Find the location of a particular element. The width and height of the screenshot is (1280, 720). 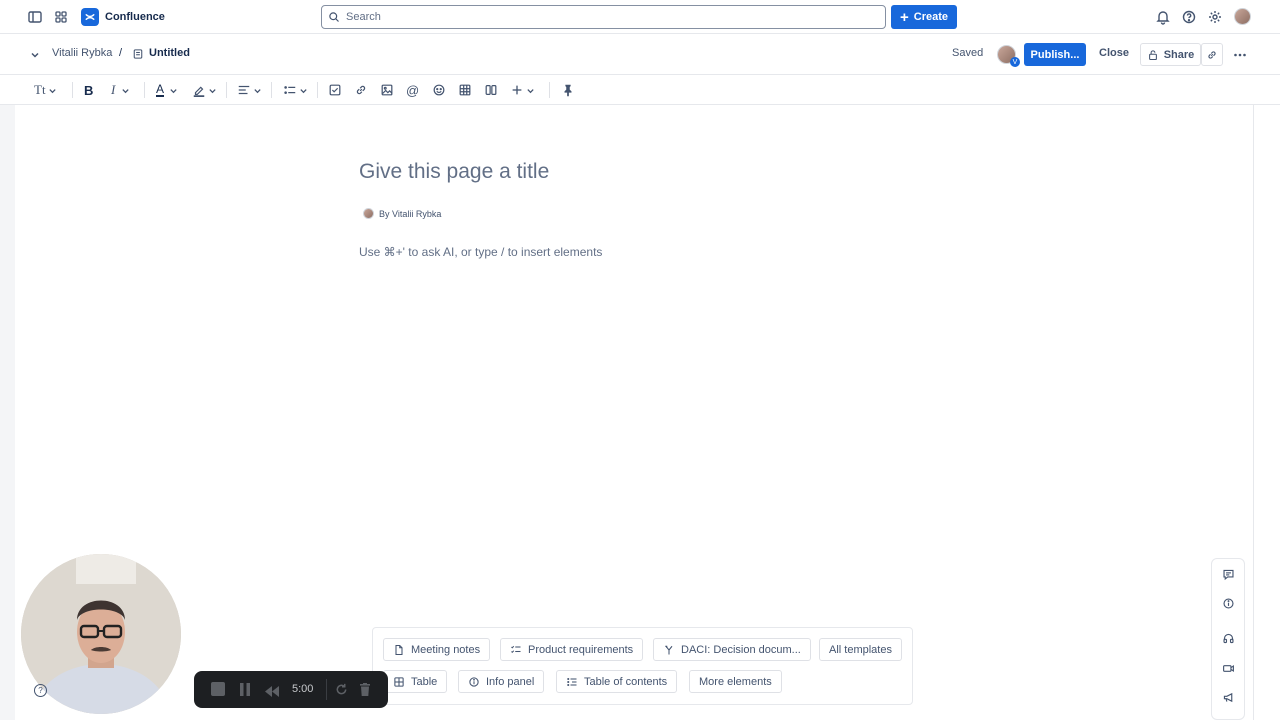

checkbox-icon is located at coordinates (335, 90).